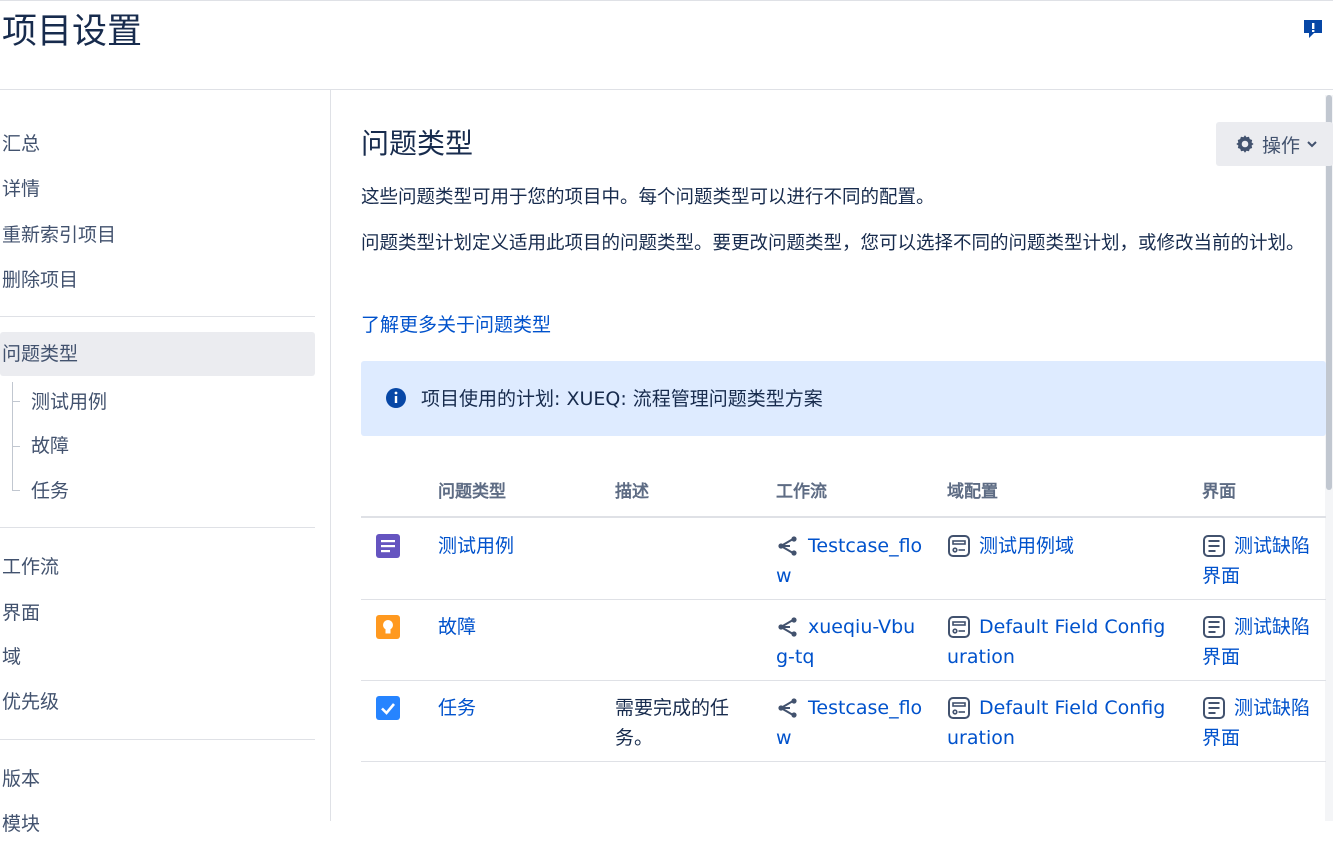 This screenshot has width=1333, height=846. I want to click on sidebar-item-fields: 域, so click(157, 657).